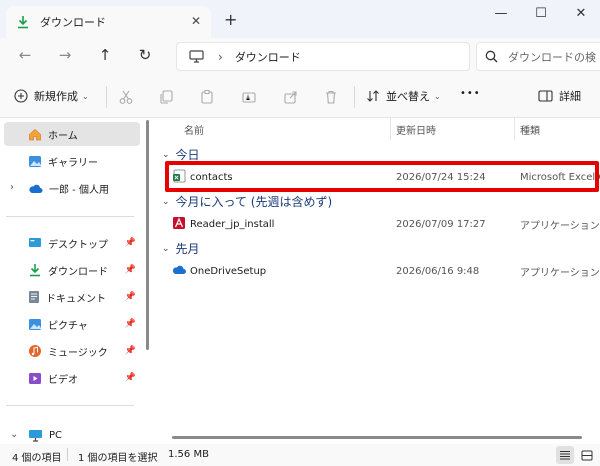 This screenshot has height=466, width=600. I want to click on copy-icon, so click(166, 97).